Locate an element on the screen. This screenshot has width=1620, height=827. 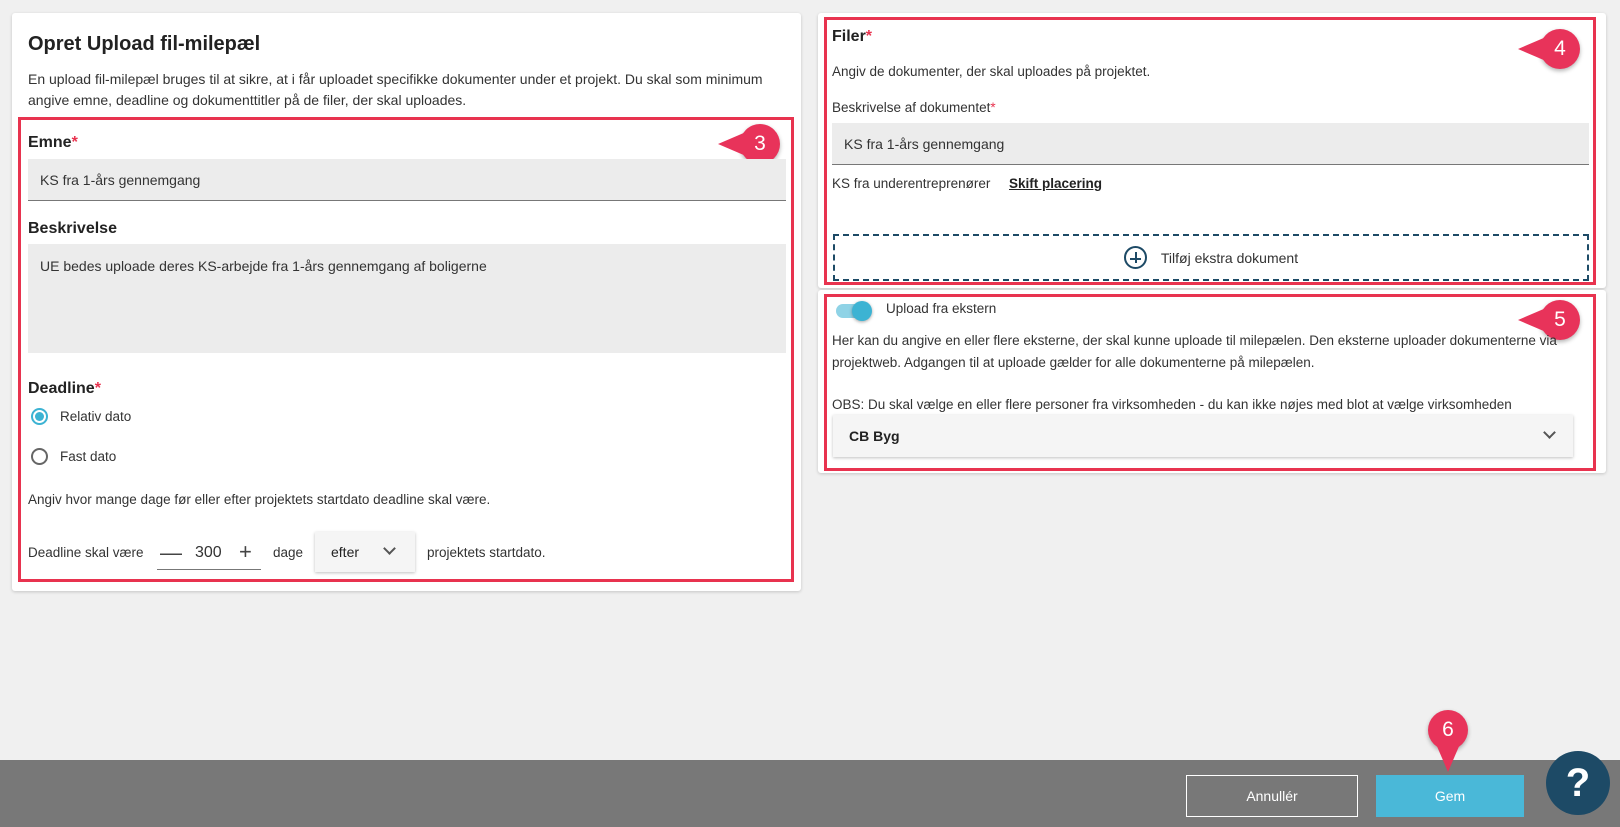
add-document-button: Tilføj ekstra dokument is located at coordinates (1211, 257).